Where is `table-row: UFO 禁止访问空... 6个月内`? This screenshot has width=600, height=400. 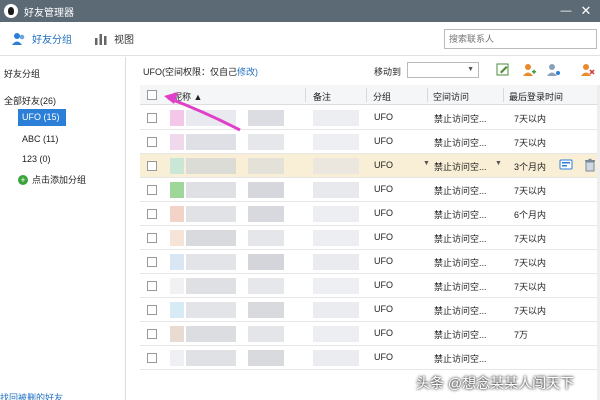 table-row: UFO 禁止访问空... 6个月内 is located at coordinates (368, 214).